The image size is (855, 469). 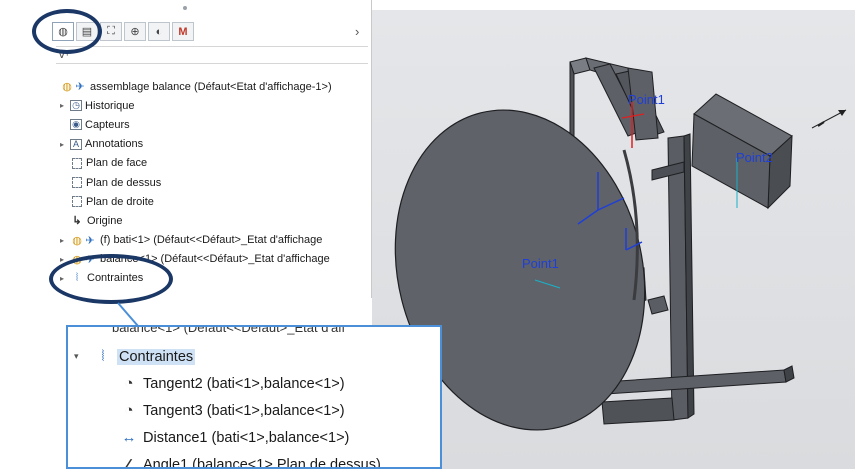 What do you see at coordinates (212, 55) in the screenshot?
I see `tree-filter-bar: ∀·` at bounding box center [212, 55].